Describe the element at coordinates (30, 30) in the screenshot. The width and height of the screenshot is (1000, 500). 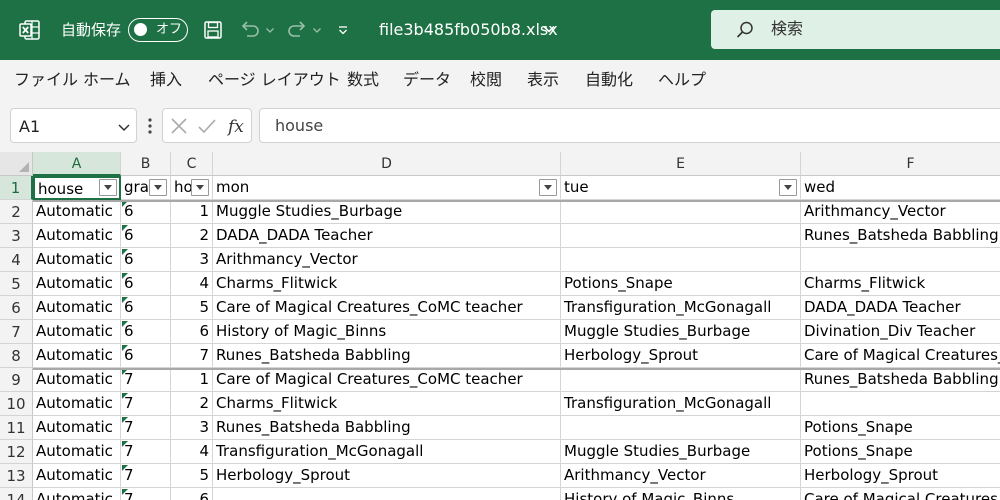
I see `excel-logo-icon` at that location.